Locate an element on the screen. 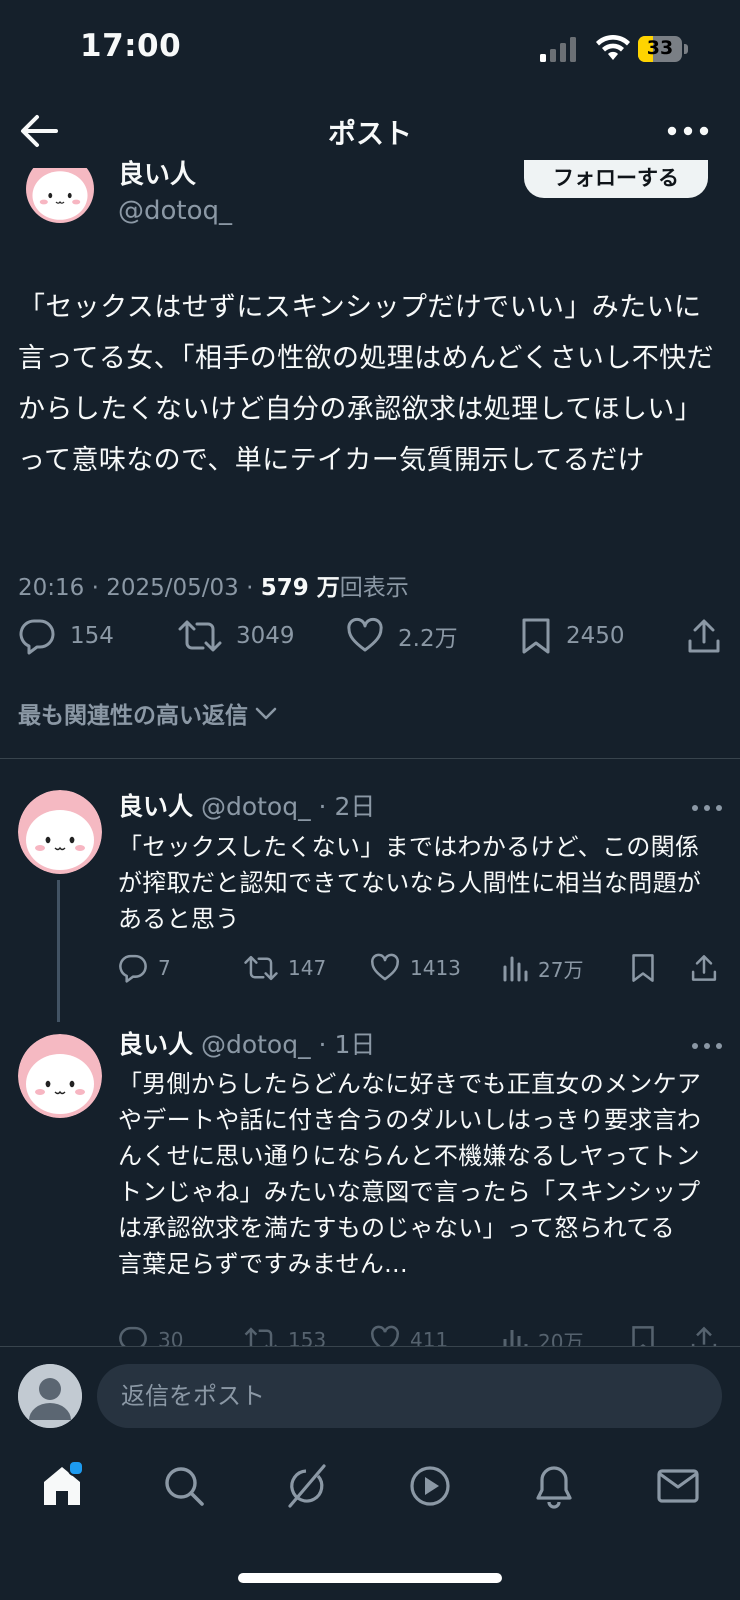 The height and width of the screenshot is (1600, 740). bell-icon is located at coordinates (554, 1487).